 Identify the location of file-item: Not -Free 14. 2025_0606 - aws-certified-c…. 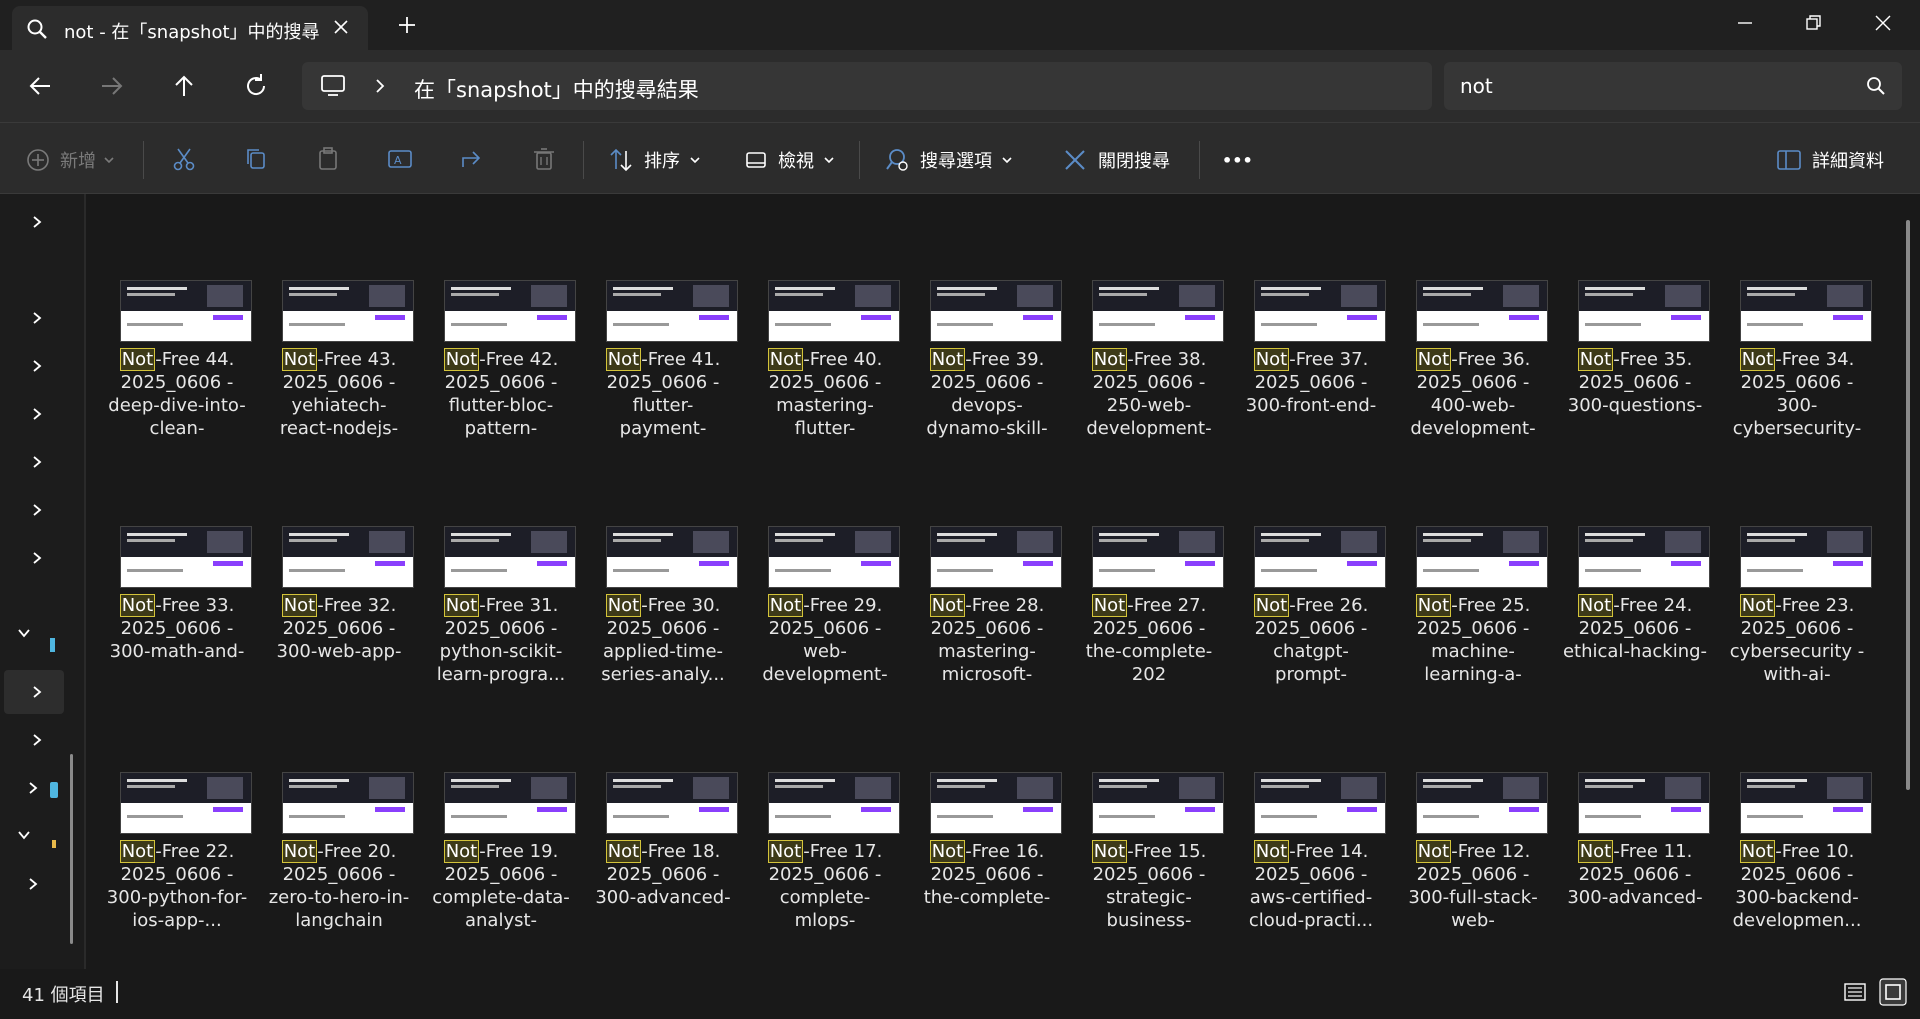
(1304, 808).